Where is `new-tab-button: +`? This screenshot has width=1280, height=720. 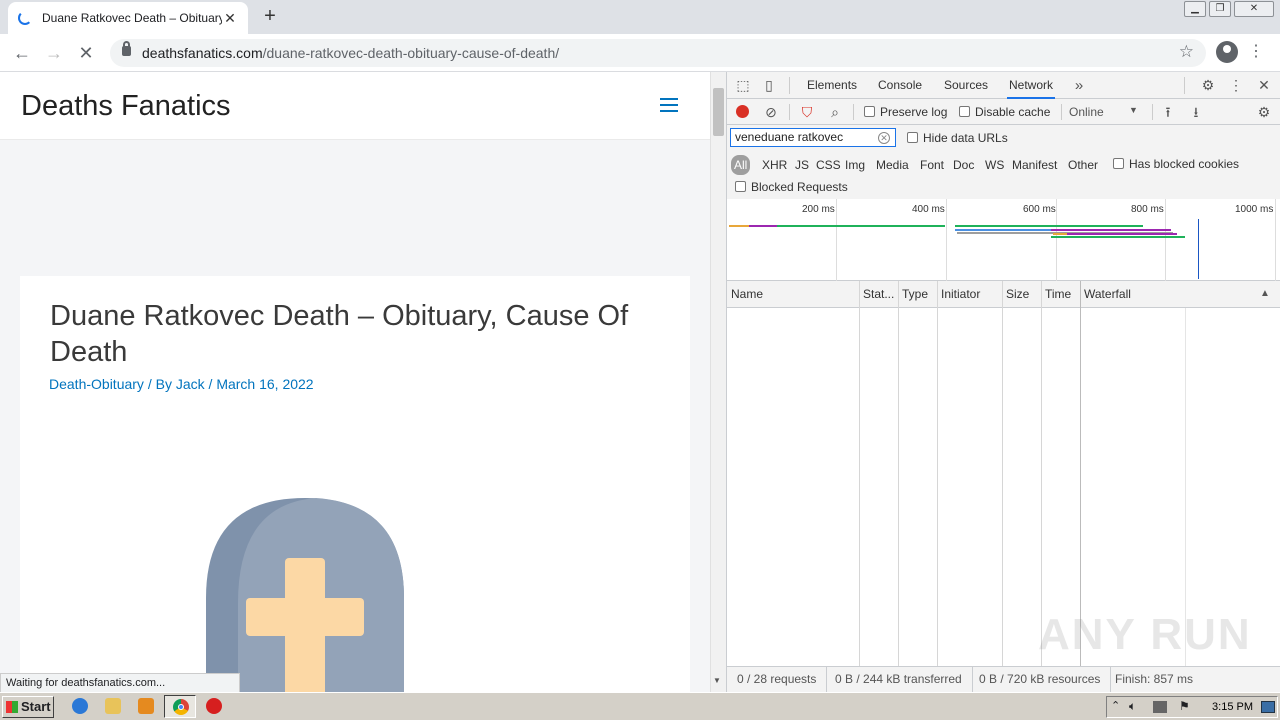 new-tab-button: + is located at coordinates (270, 17).